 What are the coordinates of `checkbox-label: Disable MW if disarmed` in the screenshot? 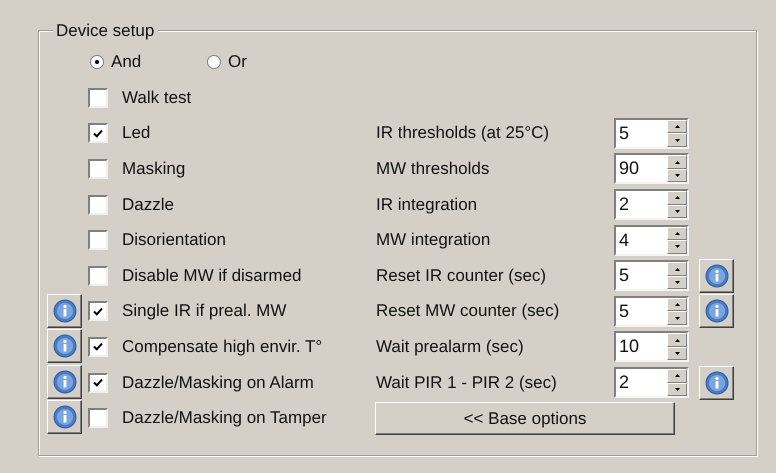 It's located at (212, 276).